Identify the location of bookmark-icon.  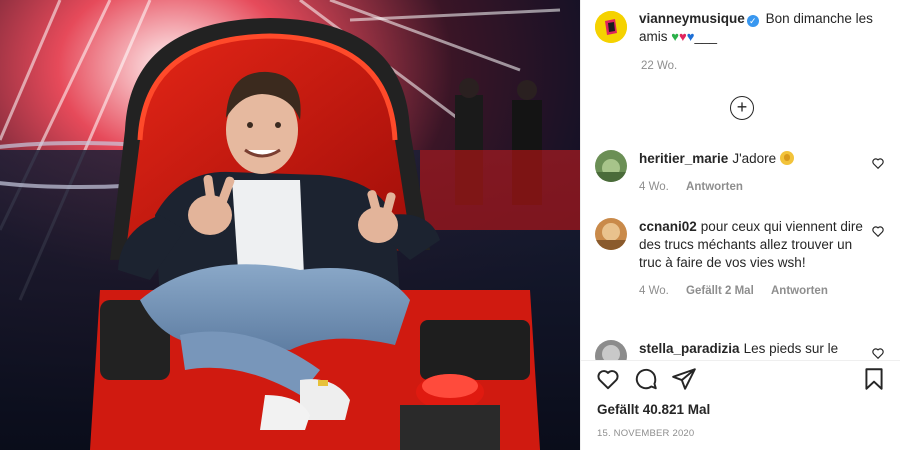
(874, 379).